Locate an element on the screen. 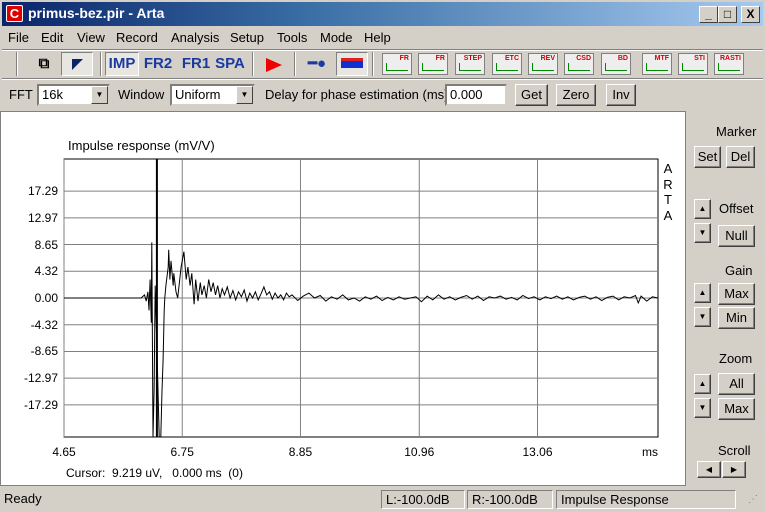  x-tick-label: 4.65 is located at coordinates (64, 452).